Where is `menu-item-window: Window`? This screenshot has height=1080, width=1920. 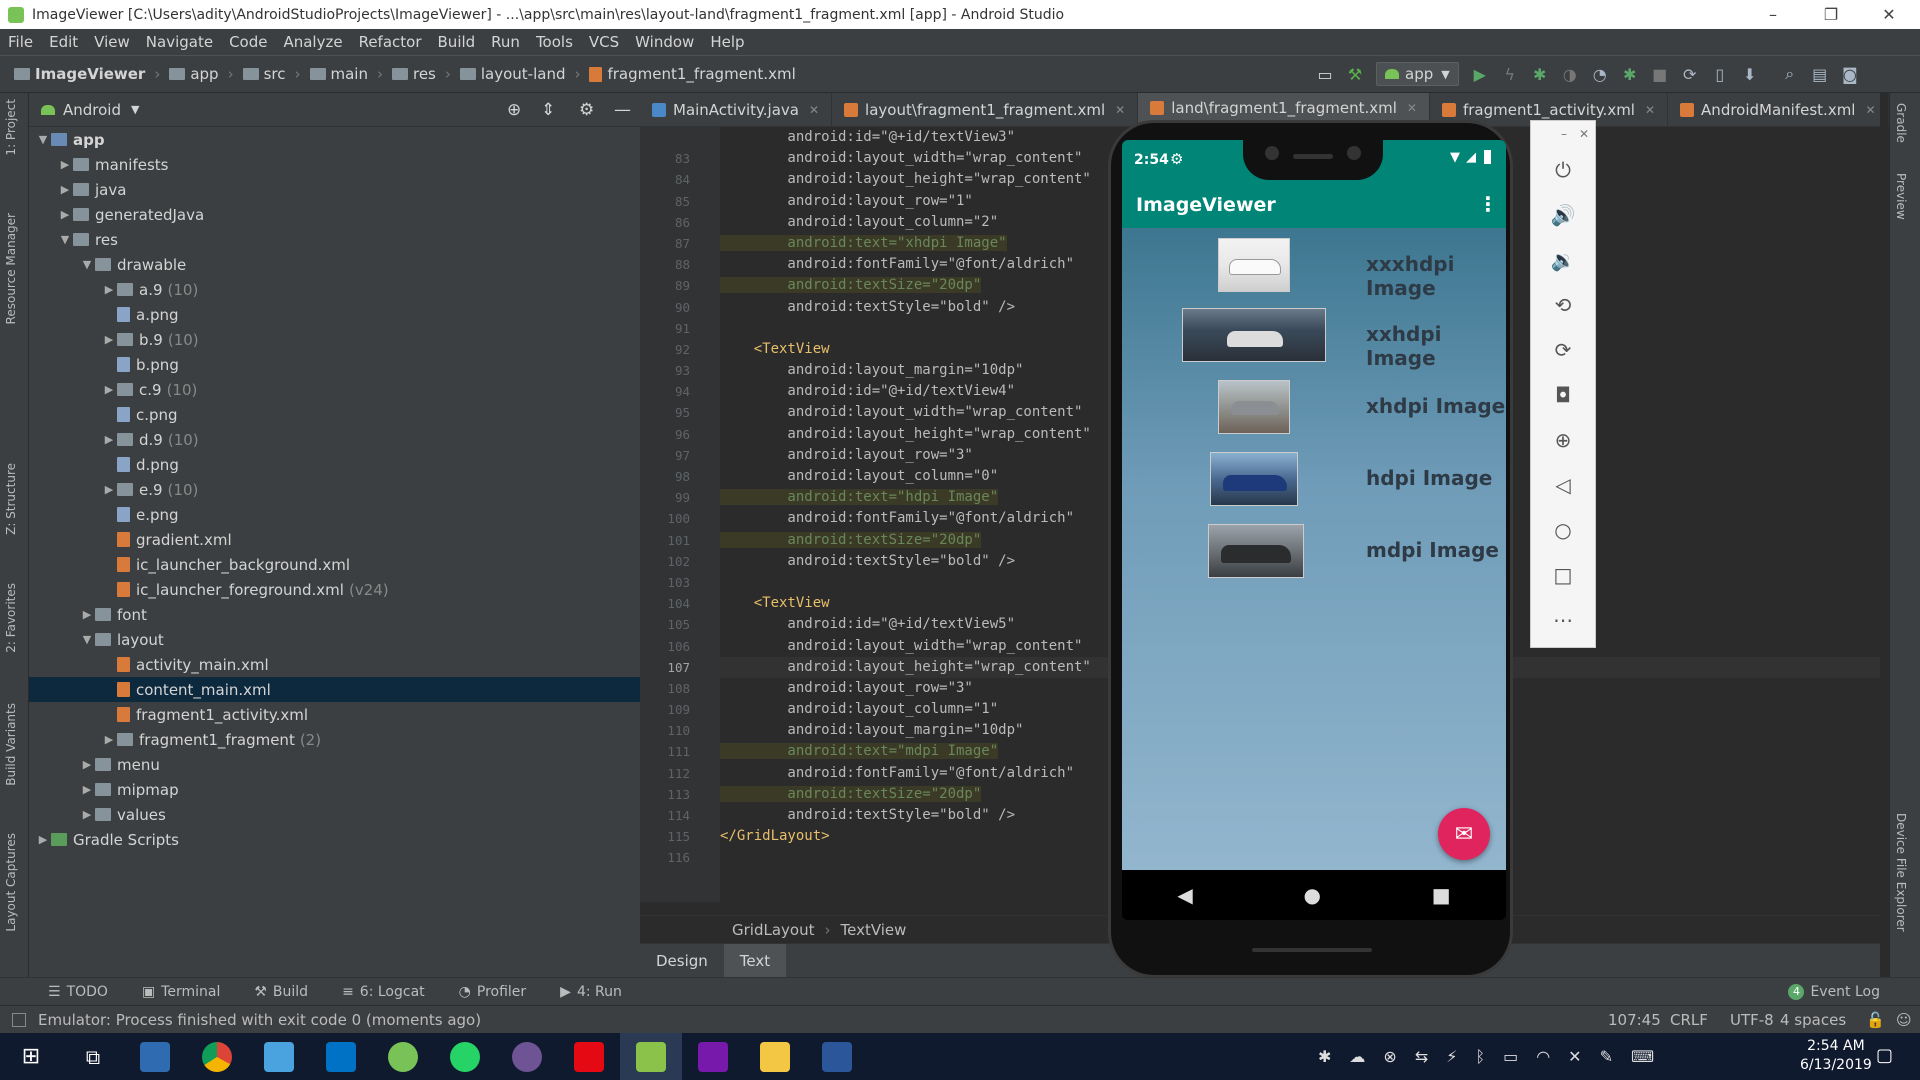
menu-item-window: Window is located at coordinates (664, 42).